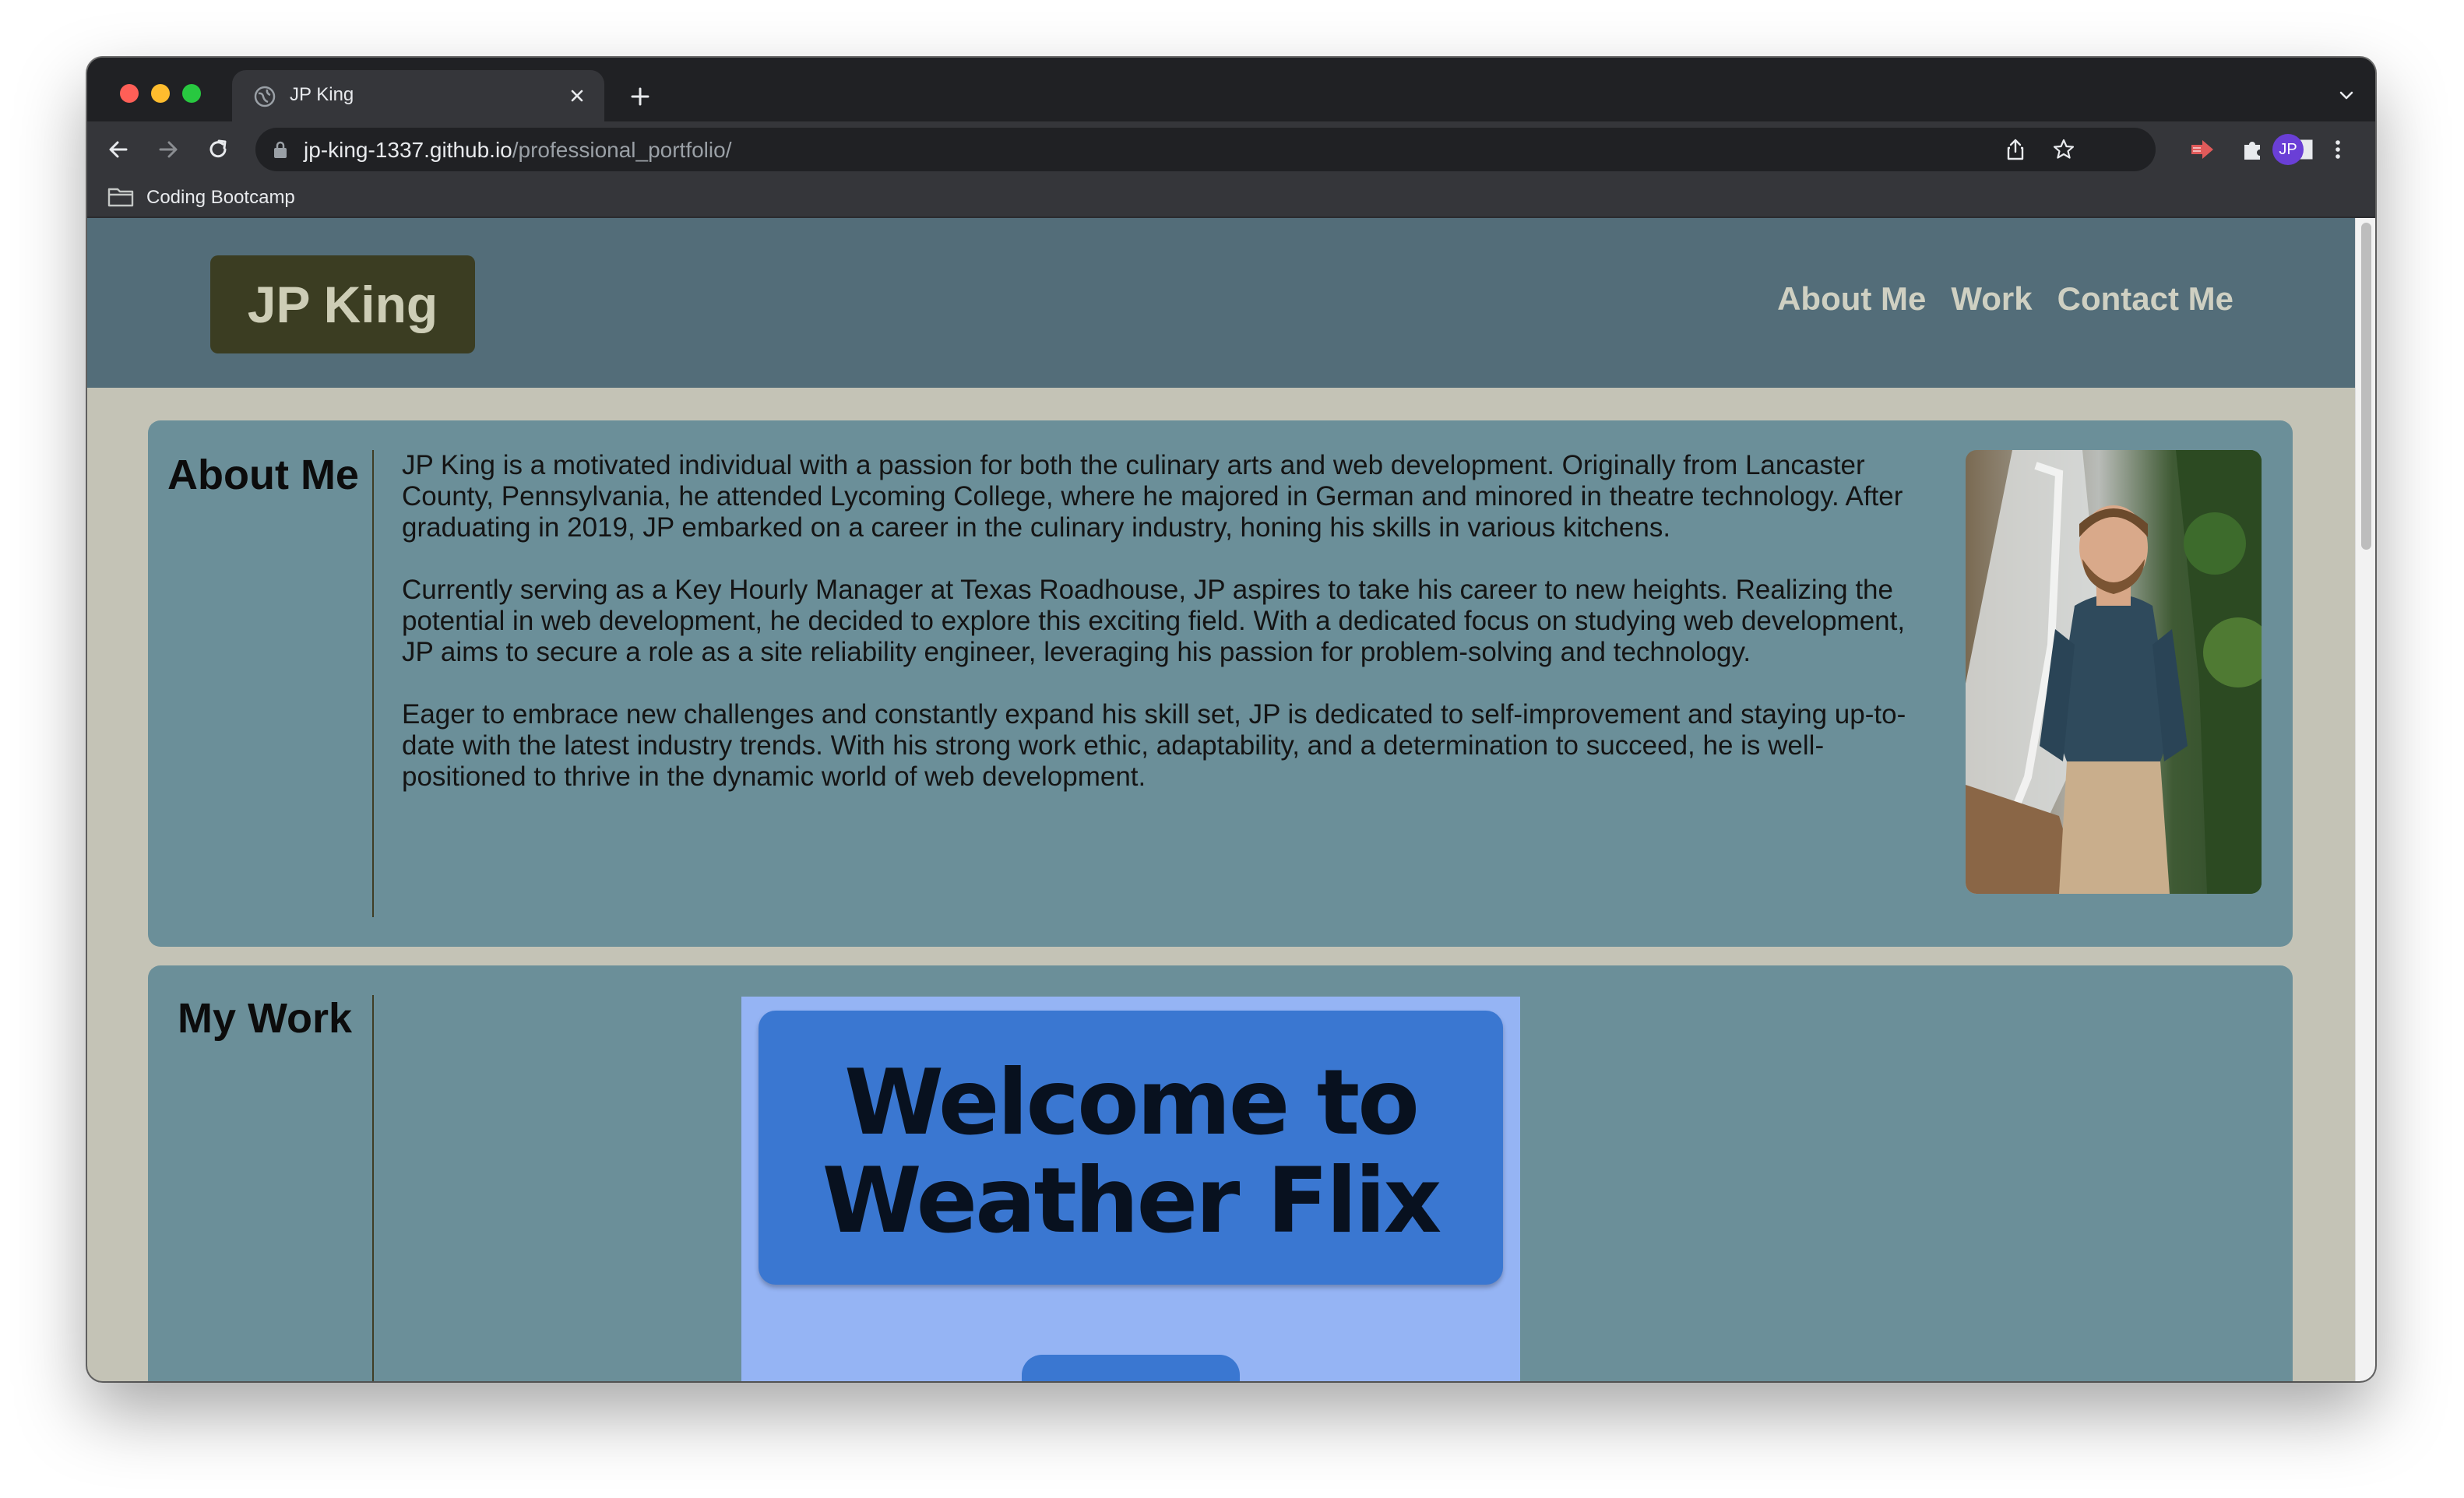 This screenshot has width=2464, height=1498. What do you see at coordinates (263, 475) in the screenshot?
I see `about-title: About Me` at bounding box center [263, 475].